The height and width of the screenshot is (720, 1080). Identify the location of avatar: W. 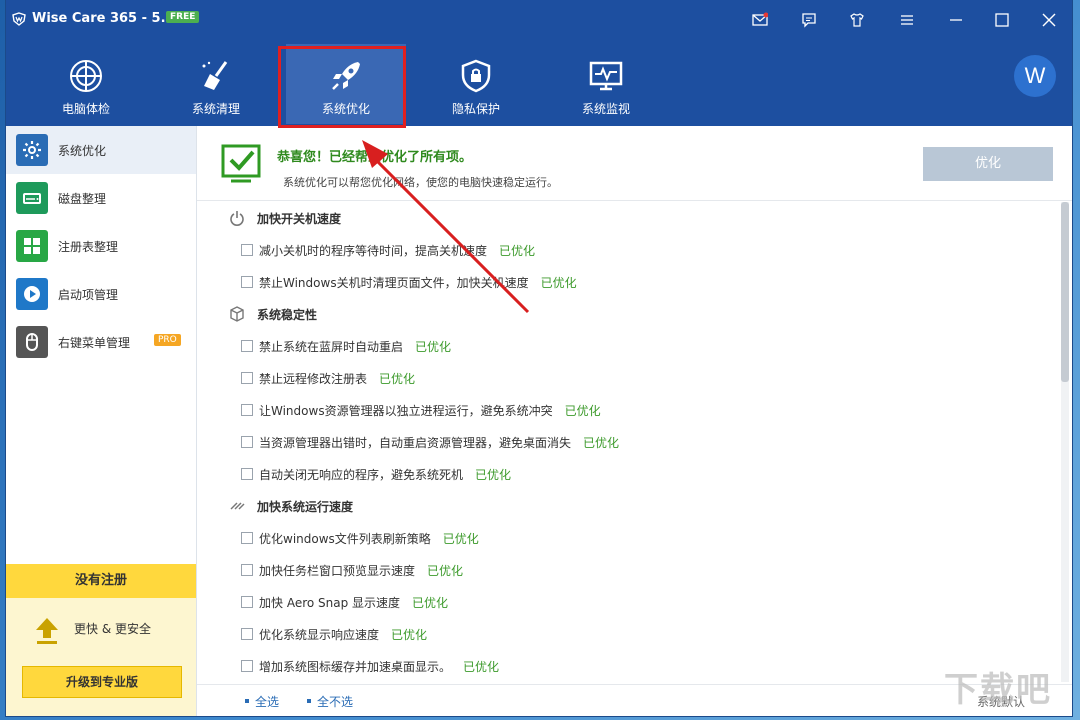
(1035, 76).